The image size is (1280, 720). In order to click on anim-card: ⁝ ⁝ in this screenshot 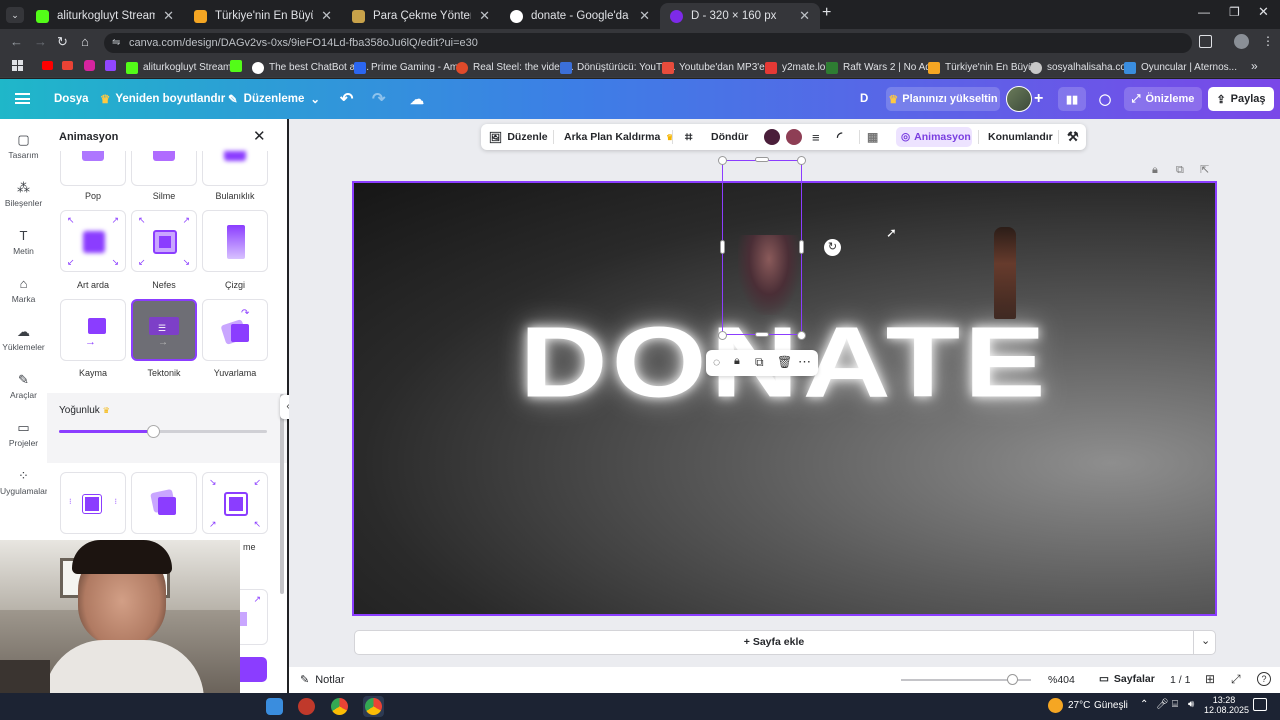, I will do `click(93, 503)`.